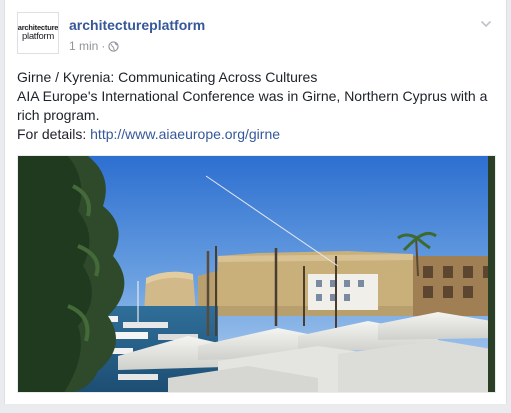  Describe the element at coordinates (114, 46) in the screenshot. I see `globe-icon` at that location.